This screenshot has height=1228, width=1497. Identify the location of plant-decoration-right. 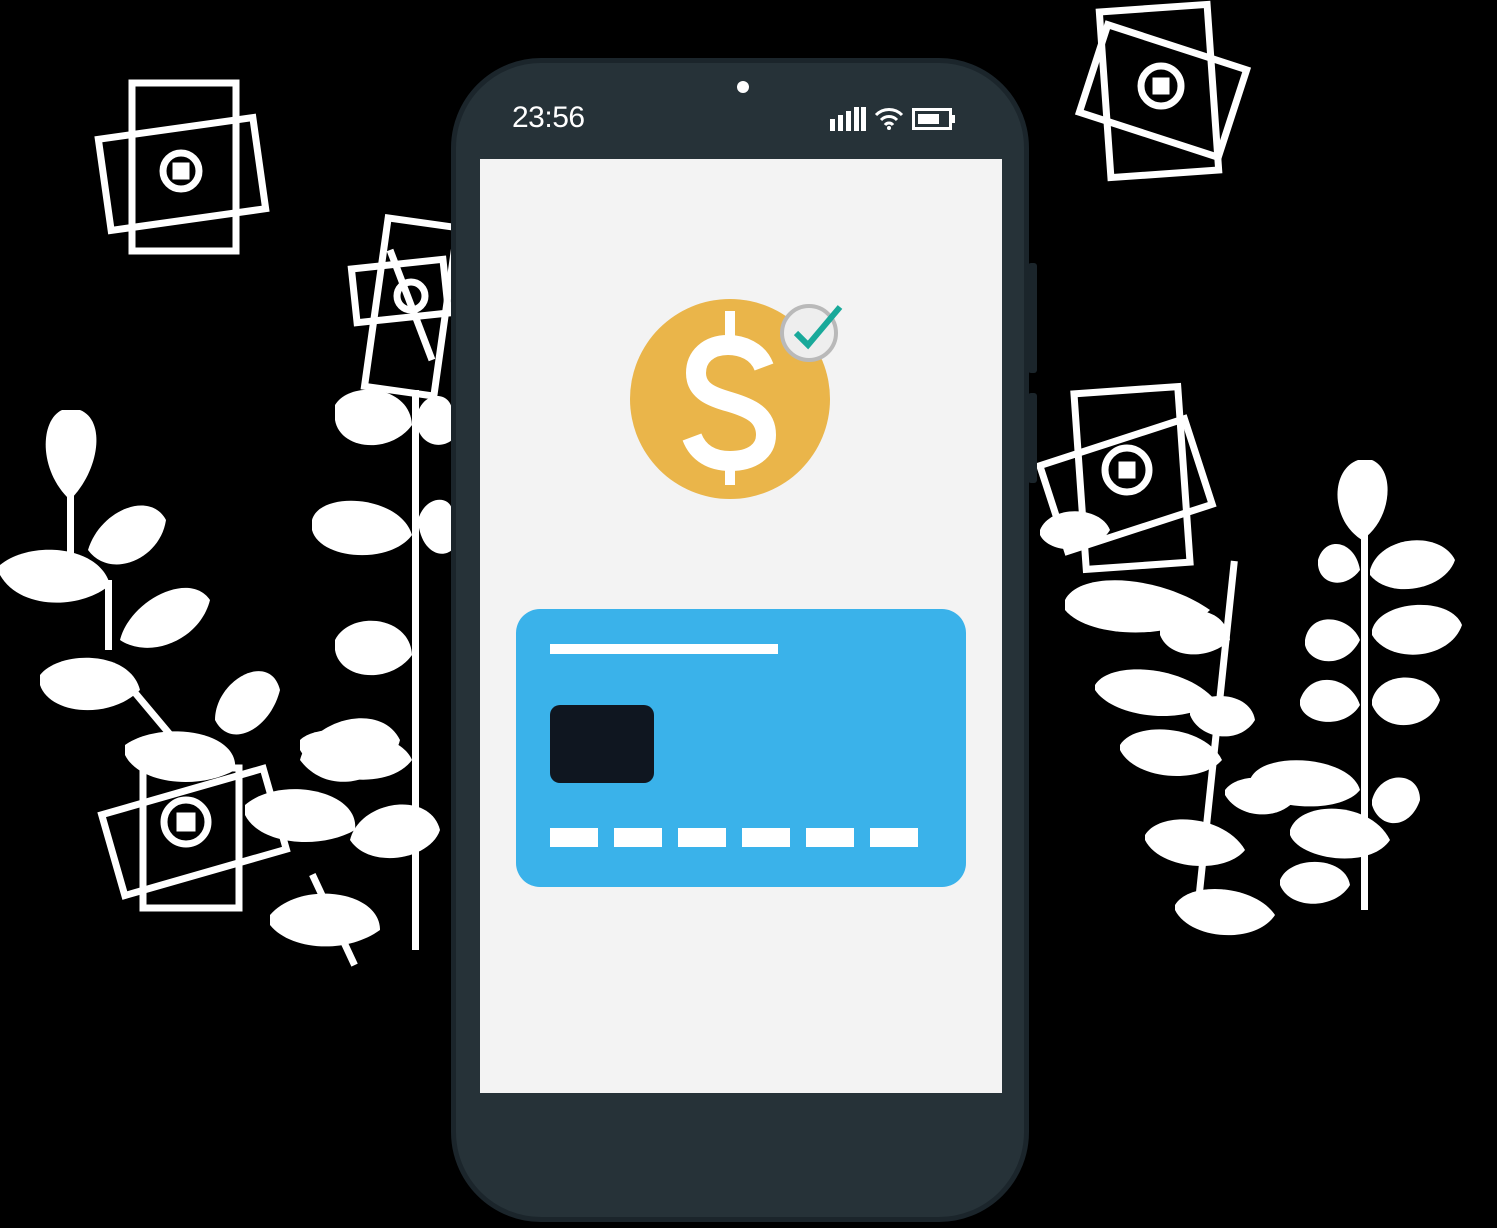
(1251, 698).